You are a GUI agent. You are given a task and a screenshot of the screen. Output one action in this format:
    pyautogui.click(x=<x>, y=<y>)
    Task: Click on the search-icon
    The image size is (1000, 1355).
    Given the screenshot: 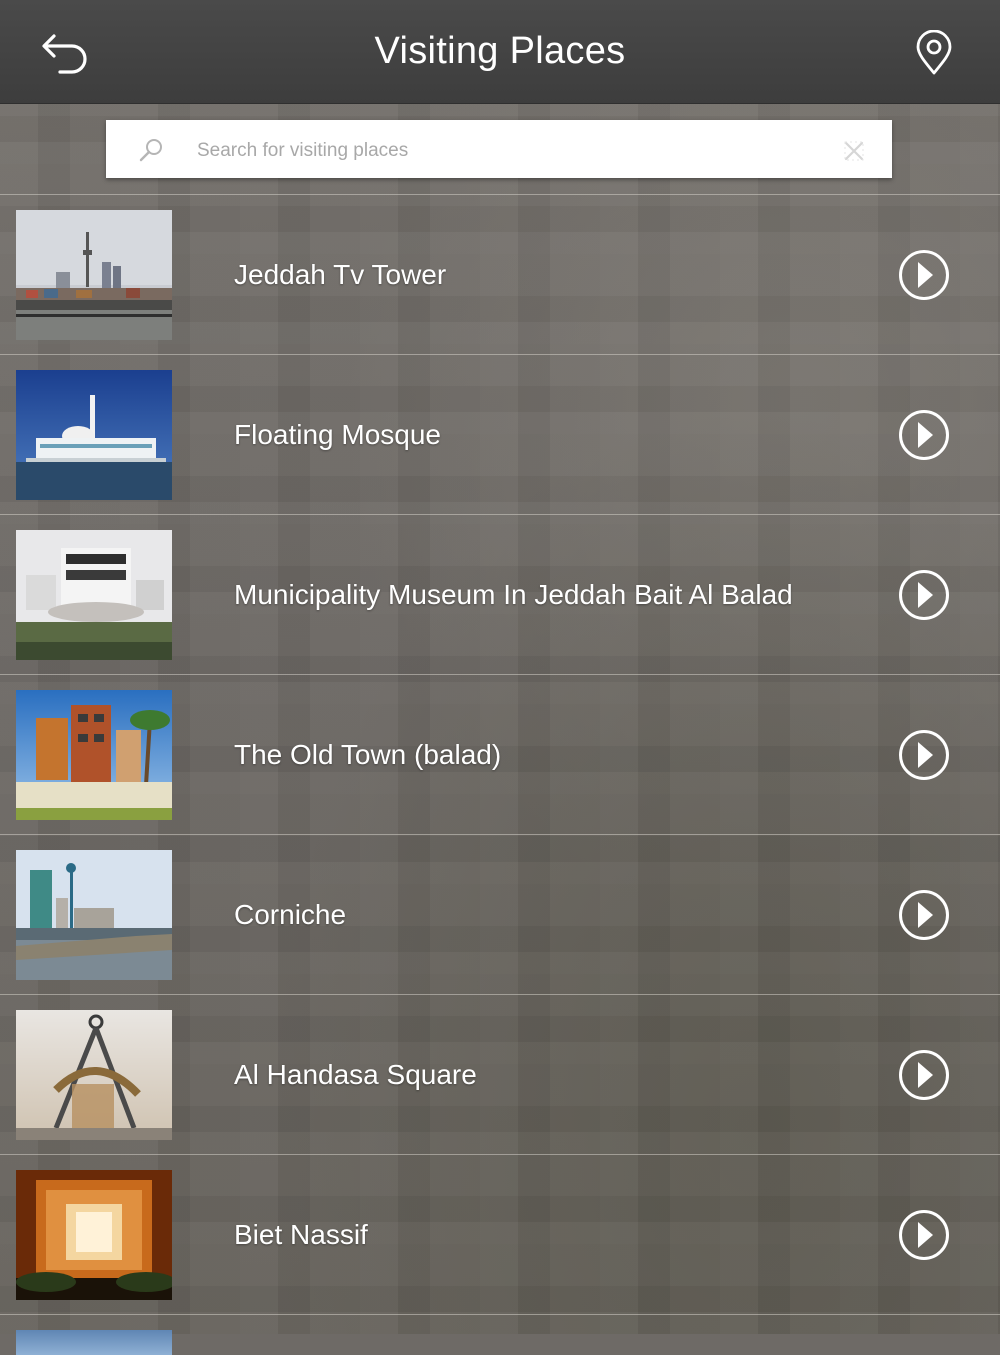 What is the action you would take?
    pyautogui.click(x=150, y=150)
    